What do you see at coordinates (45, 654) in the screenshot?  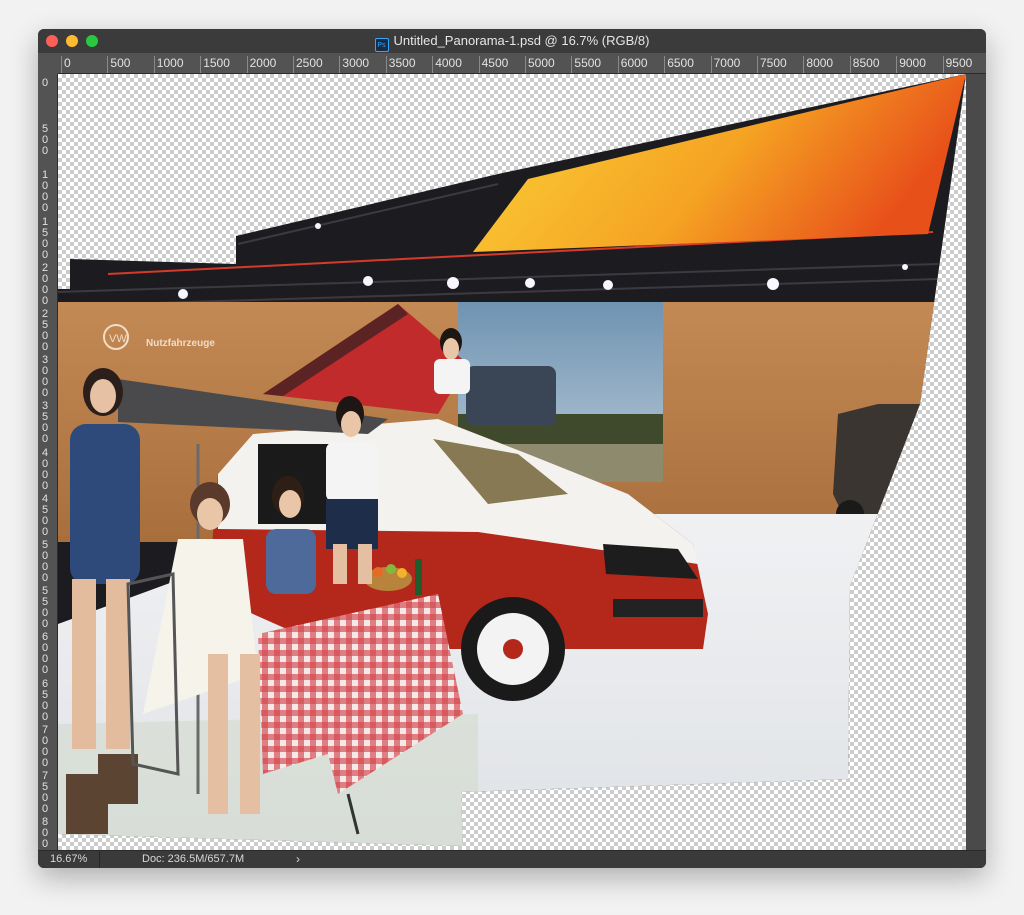 I see `vertical-ruler-tick: 6000` at bounding box center [45, 654].